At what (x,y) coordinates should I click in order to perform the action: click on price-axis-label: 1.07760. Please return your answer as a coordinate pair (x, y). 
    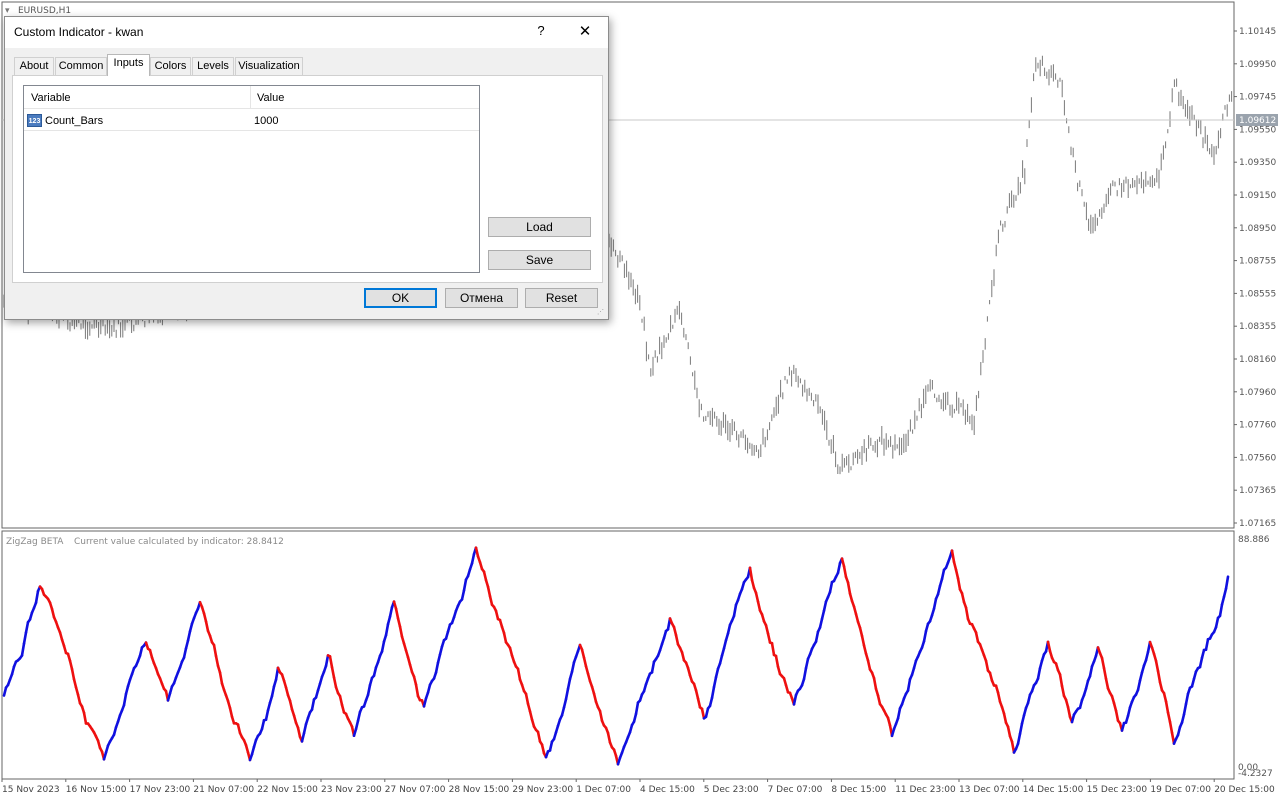
    Looking at the image, I should click on (1257, 426).